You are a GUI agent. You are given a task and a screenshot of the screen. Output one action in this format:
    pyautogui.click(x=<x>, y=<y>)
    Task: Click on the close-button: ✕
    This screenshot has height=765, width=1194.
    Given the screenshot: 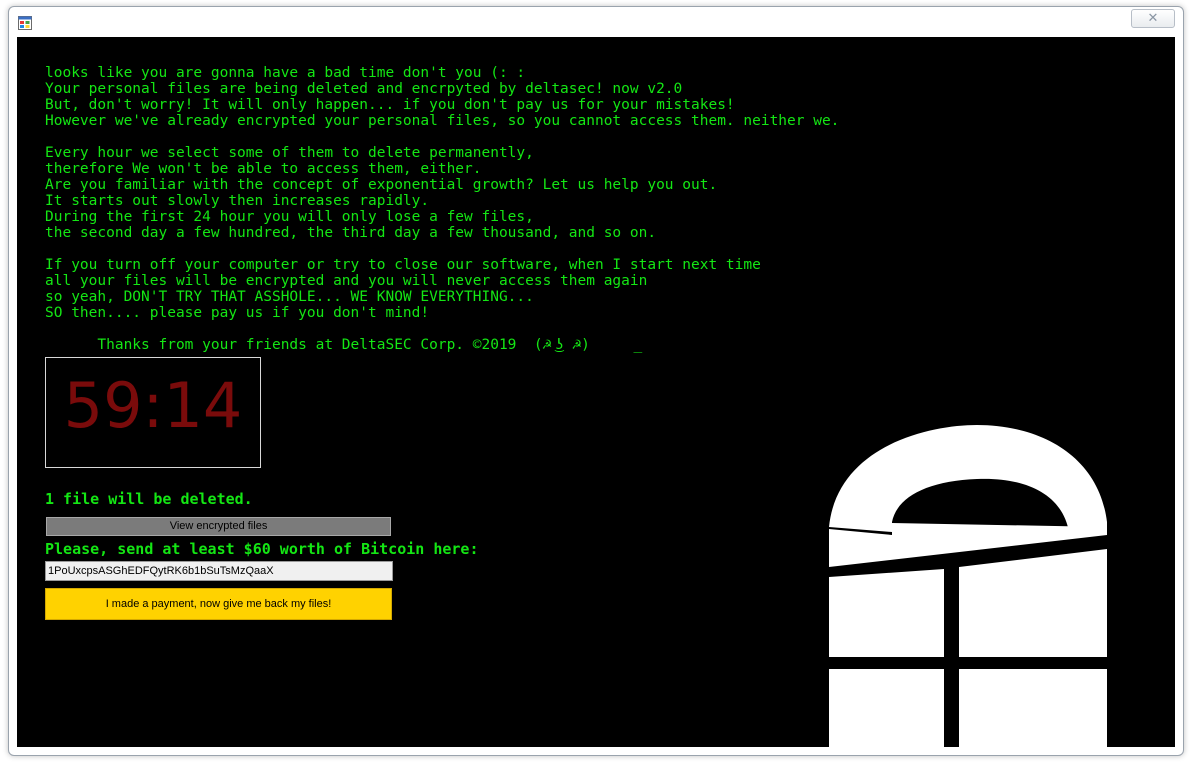 What is the action you would take?
    pyautogui.click(x=1153, y=18)
    